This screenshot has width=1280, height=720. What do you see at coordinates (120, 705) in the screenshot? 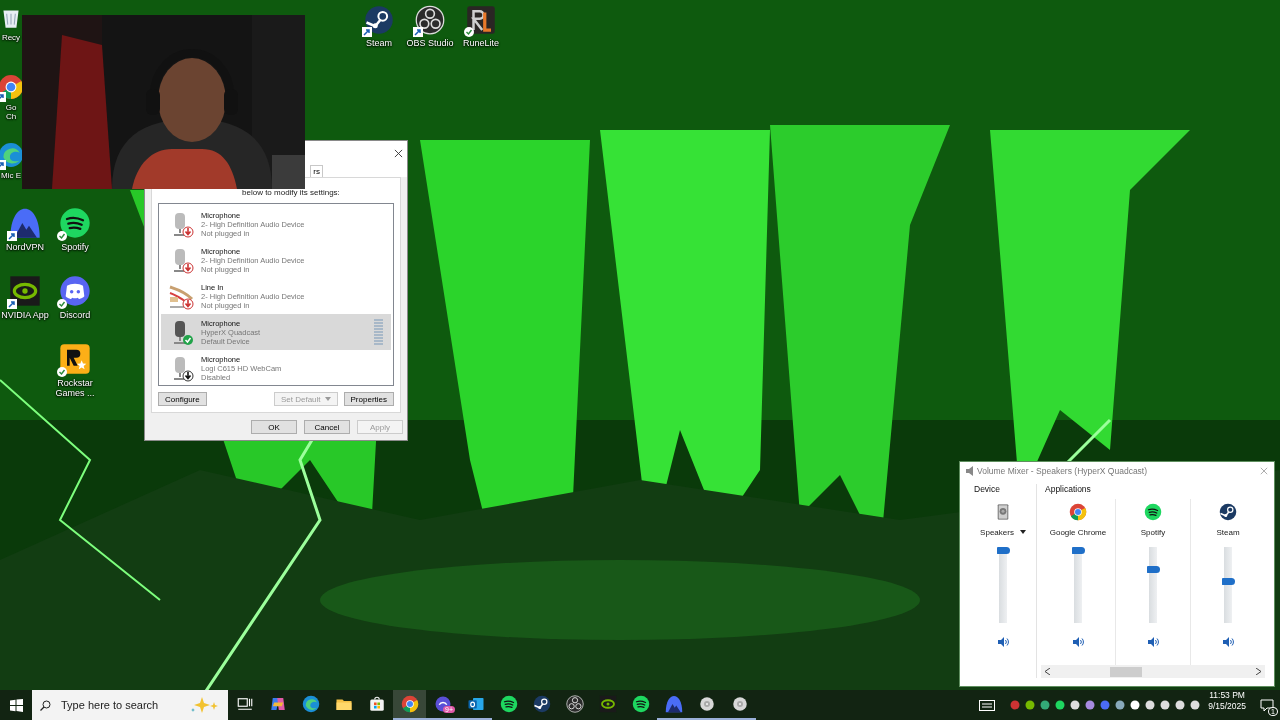
I see `search-input: Type here to search` at bounding box center [120, 705].